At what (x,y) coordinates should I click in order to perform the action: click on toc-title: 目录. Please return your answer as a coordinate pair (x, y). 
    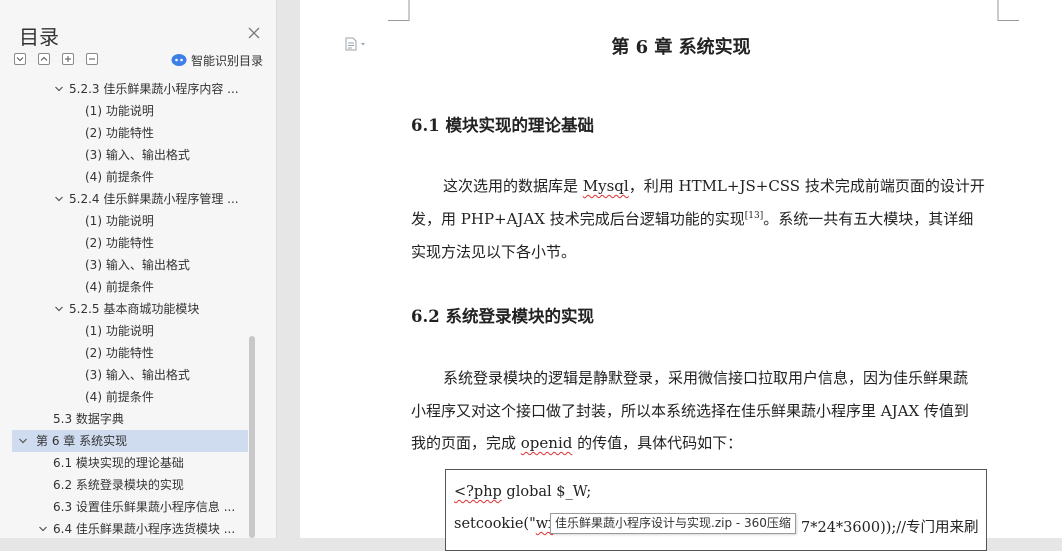
    Looking at the image, I should click on (39, 37).